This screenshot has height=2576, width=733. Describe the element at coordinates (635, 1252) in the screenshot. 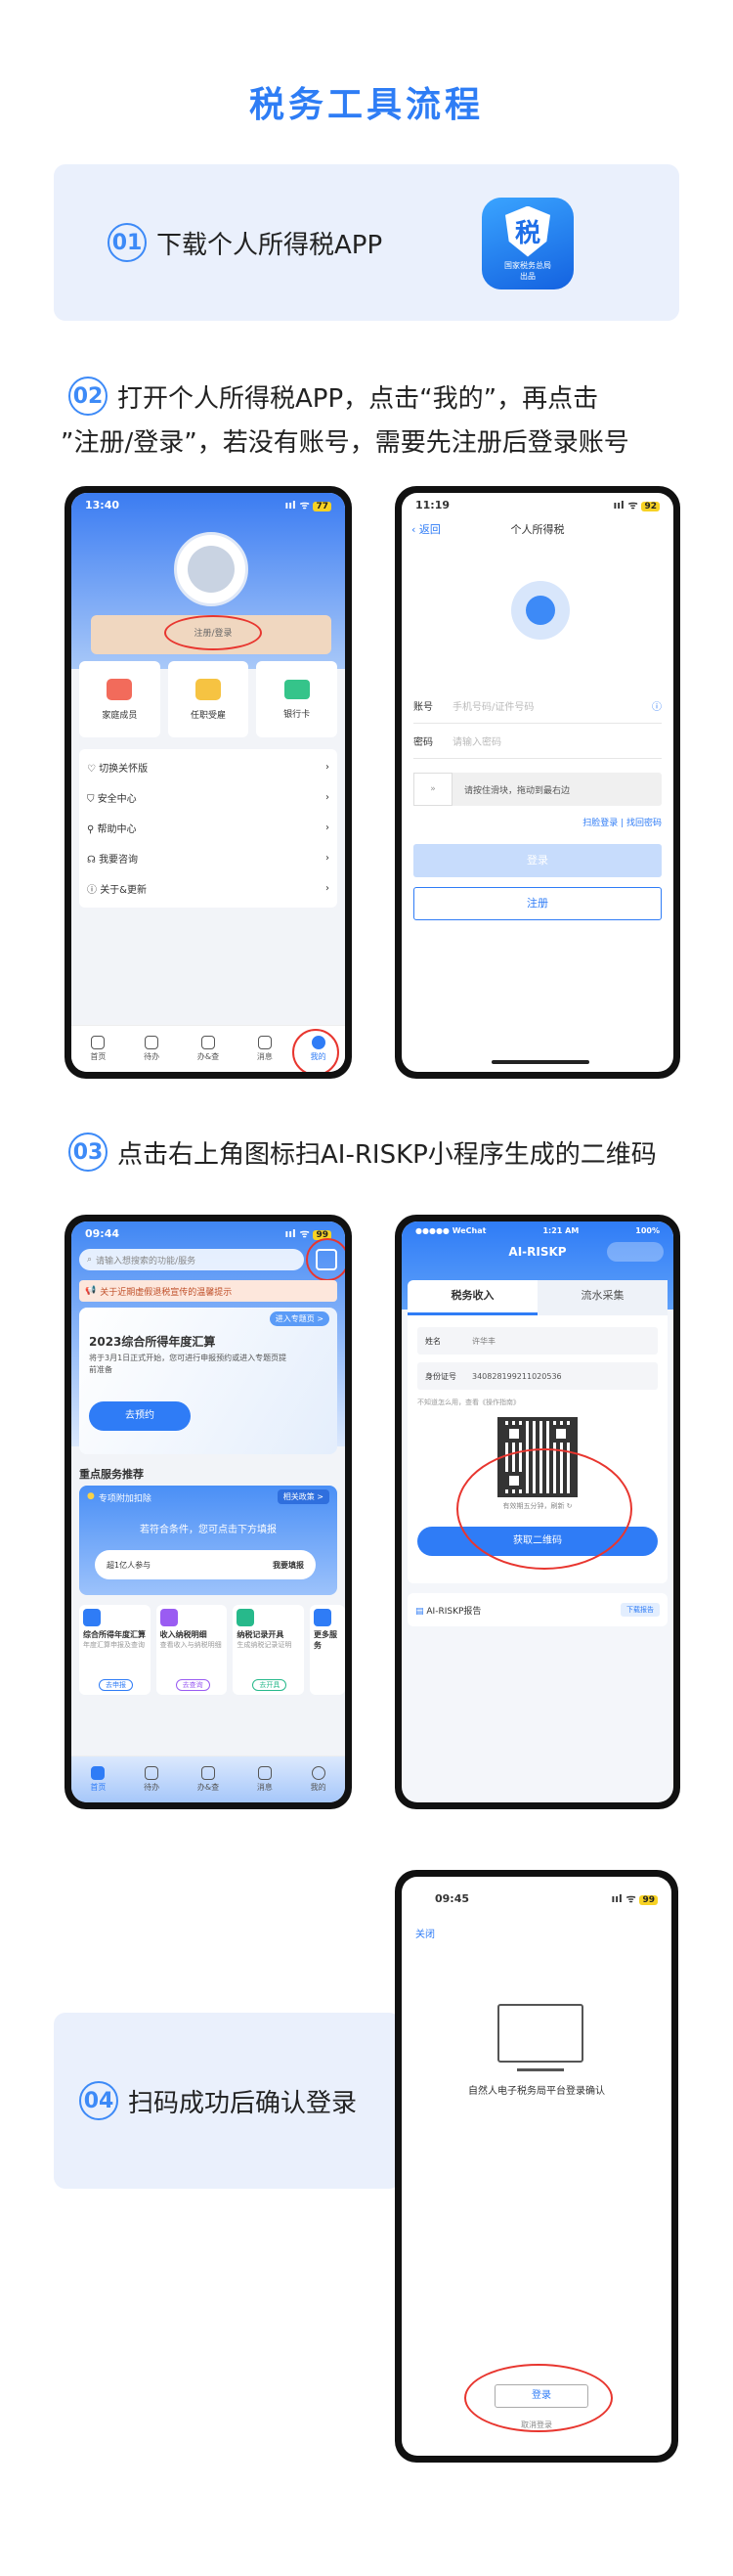

I see `capsule-menu-icon` at that location.